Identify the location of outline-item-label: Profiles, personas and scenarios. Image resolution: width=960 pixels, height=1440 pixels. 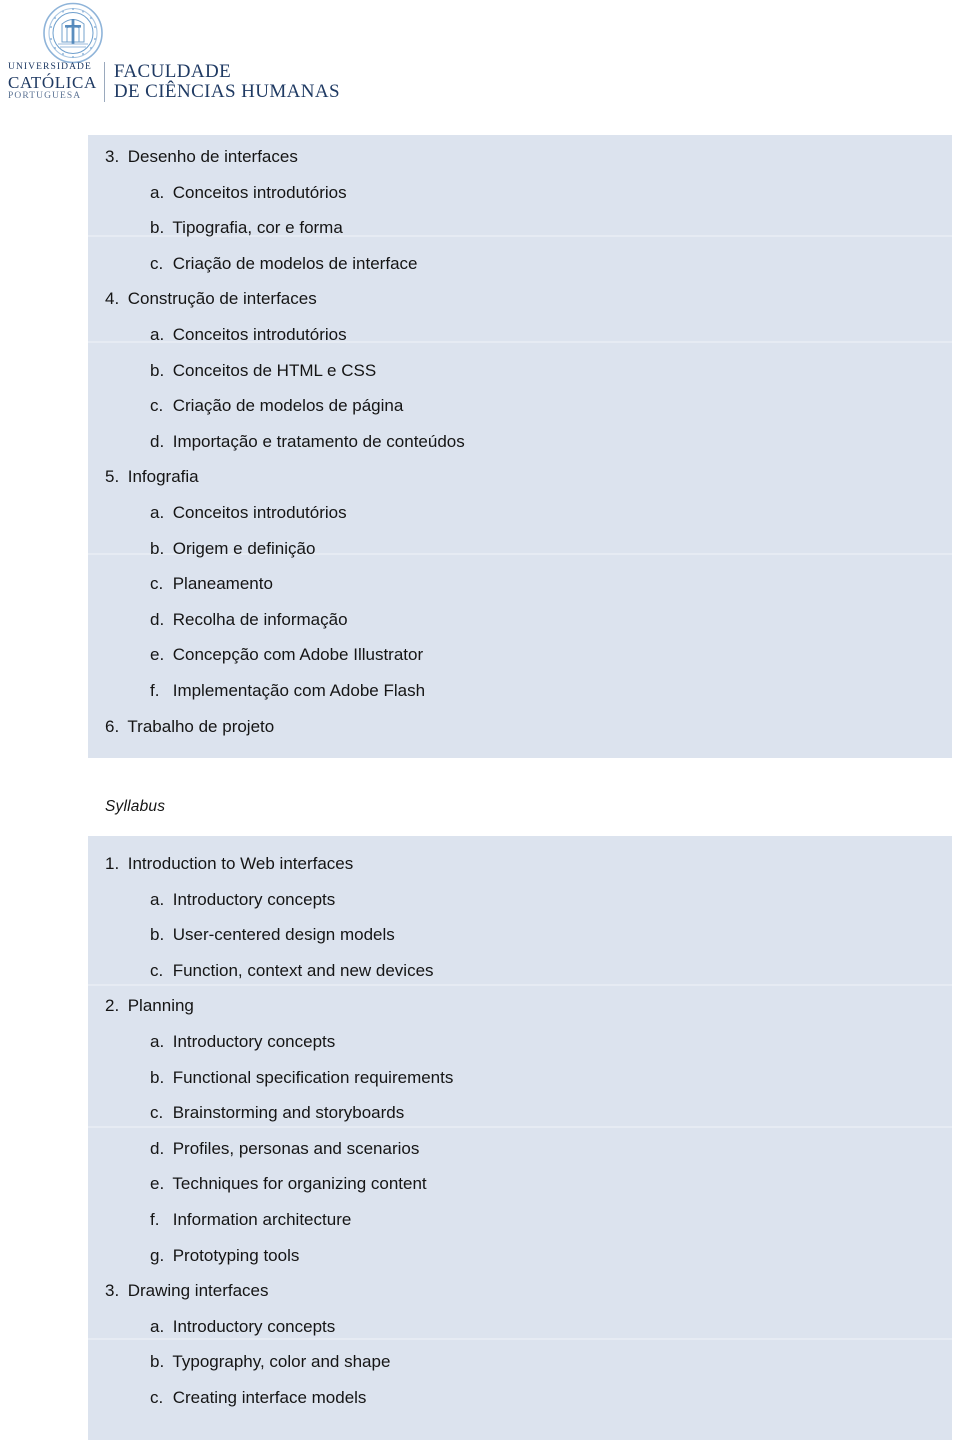
(294, 1148).